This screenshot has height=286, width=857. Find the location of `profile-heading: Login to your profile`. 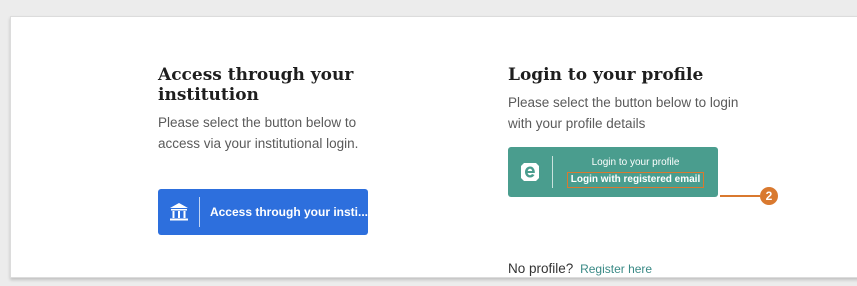

profile-heading: Login to your profile is located at coordinates (606, 75).